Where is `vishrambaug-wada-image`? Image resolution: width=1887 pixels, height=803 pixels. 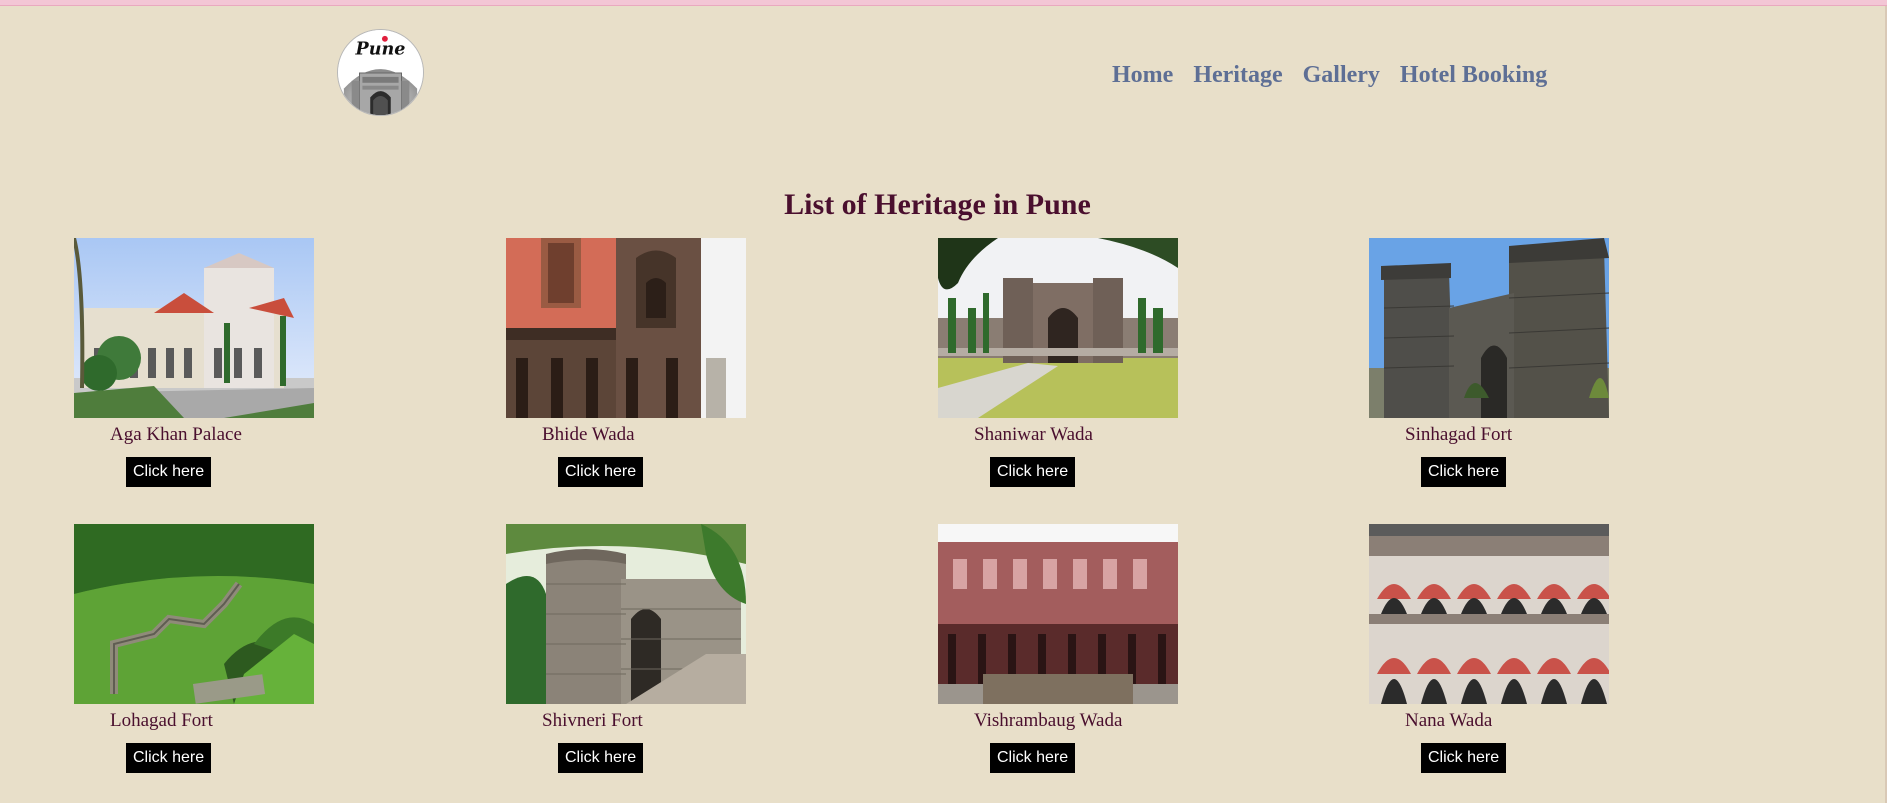 vishrambaug-wada-image is located at coordinates (1058, 614).